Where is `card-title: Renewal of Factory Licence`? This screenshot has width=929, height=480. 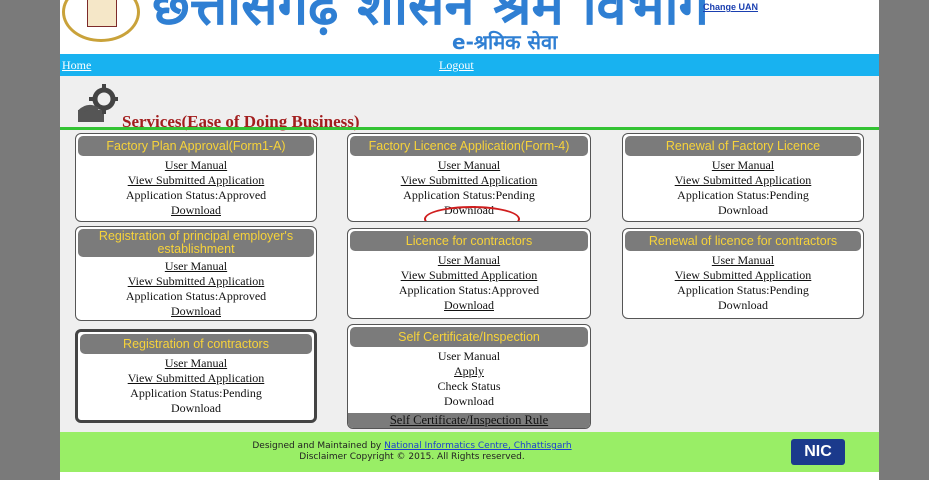 card-title: Renewal of Factory Licence is located at coordinates (743, 146).